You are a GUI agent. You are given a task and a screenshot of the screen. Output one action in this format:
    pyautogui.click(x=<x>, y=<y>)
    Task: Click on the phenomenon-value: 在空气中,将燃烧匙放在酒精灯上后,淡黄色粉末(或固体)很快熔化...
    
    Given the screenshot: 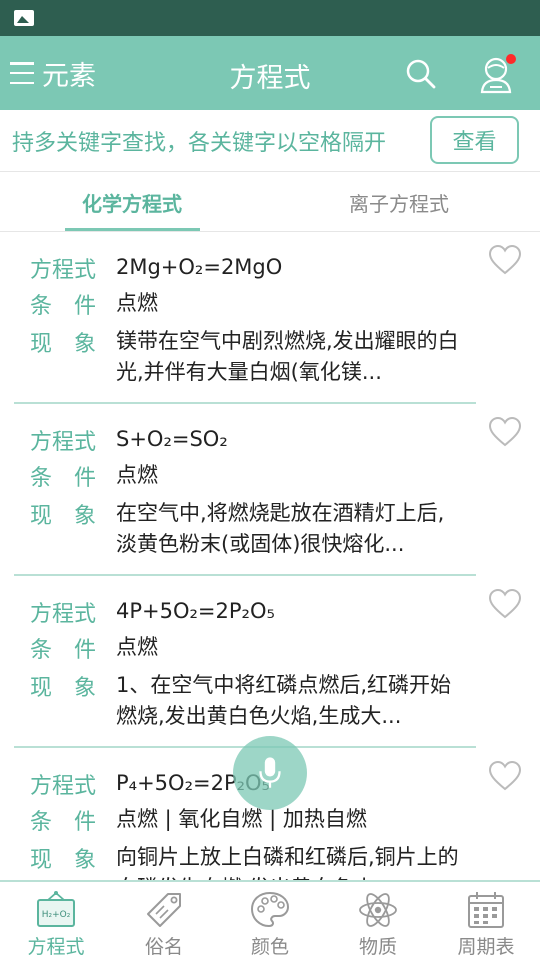 What is the action you would take?
    pyautogui.click(x=280, y=528)
    